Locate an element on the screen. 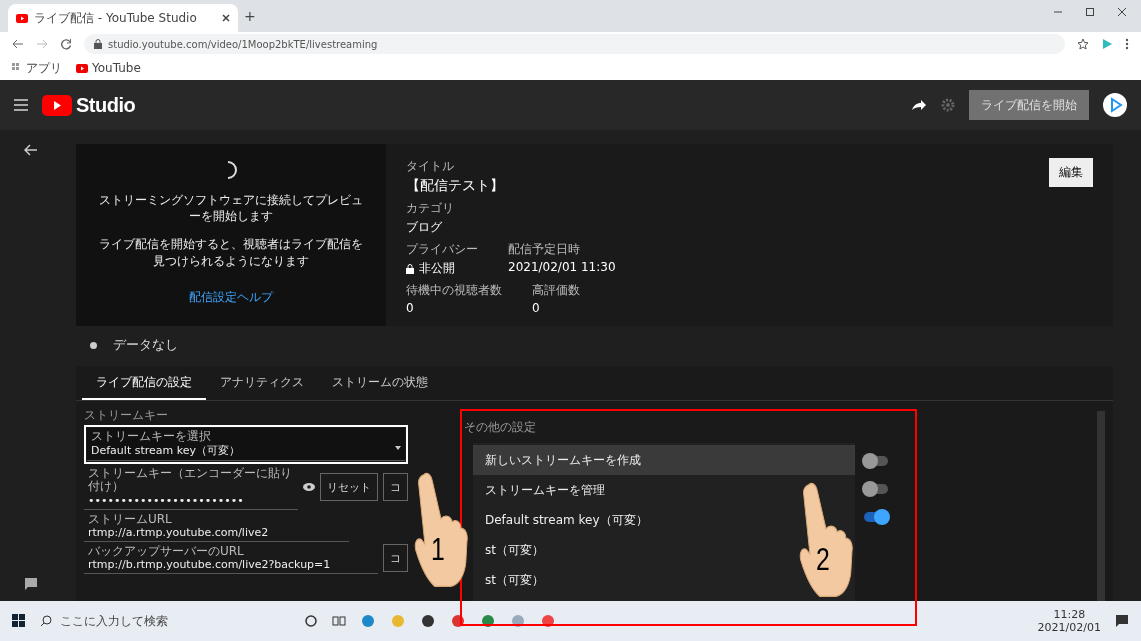 This screenshot has width=1141, height=641. share-arrow-icon is located at coordinates (919, 105).